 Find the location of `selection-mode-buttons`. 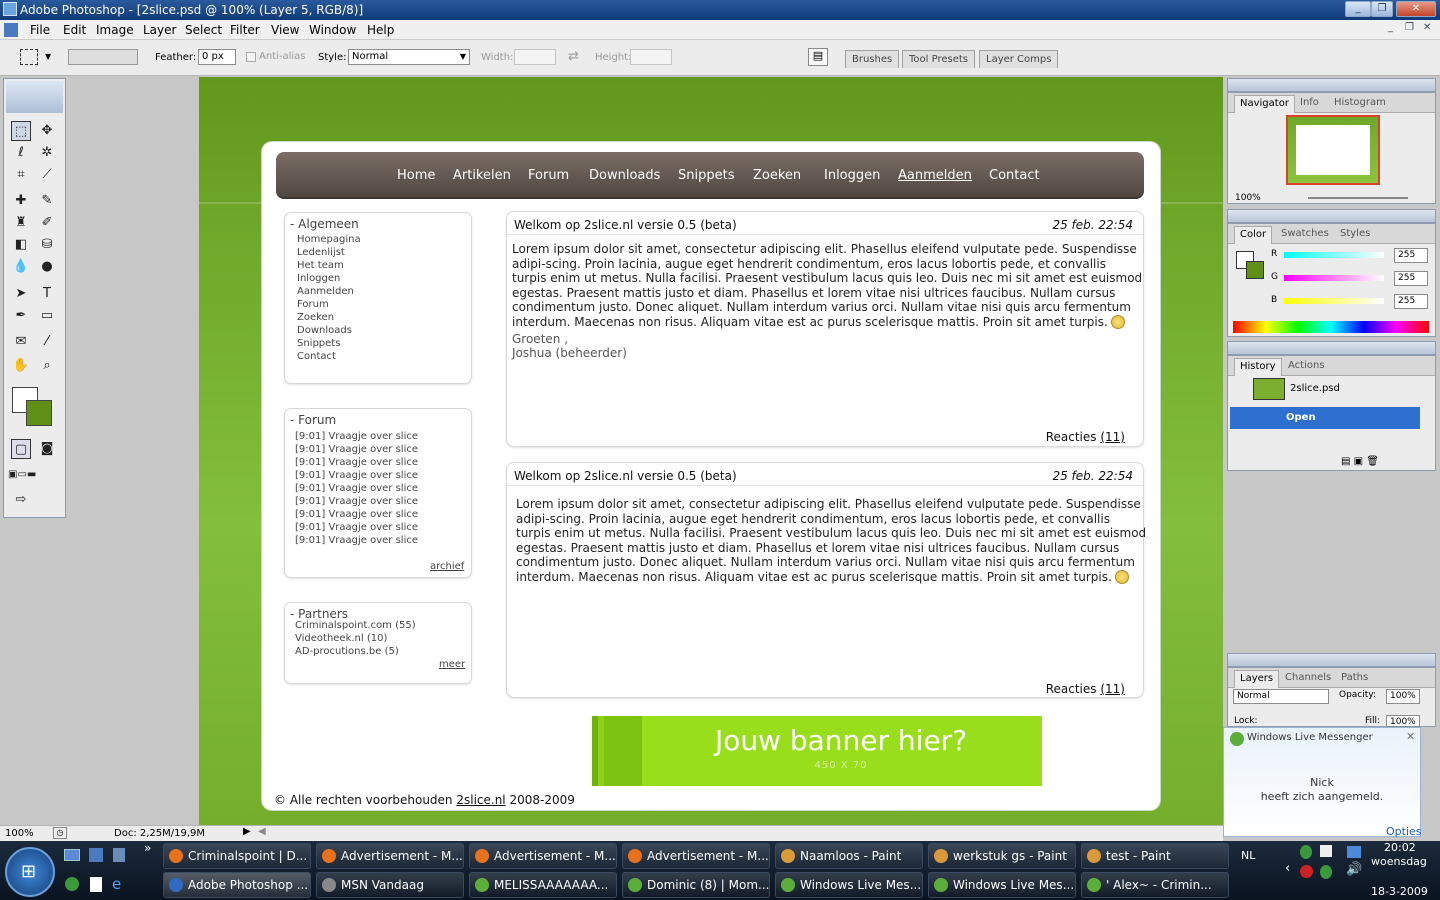

selection-mode-buttons is located at coordinates (103, 57).